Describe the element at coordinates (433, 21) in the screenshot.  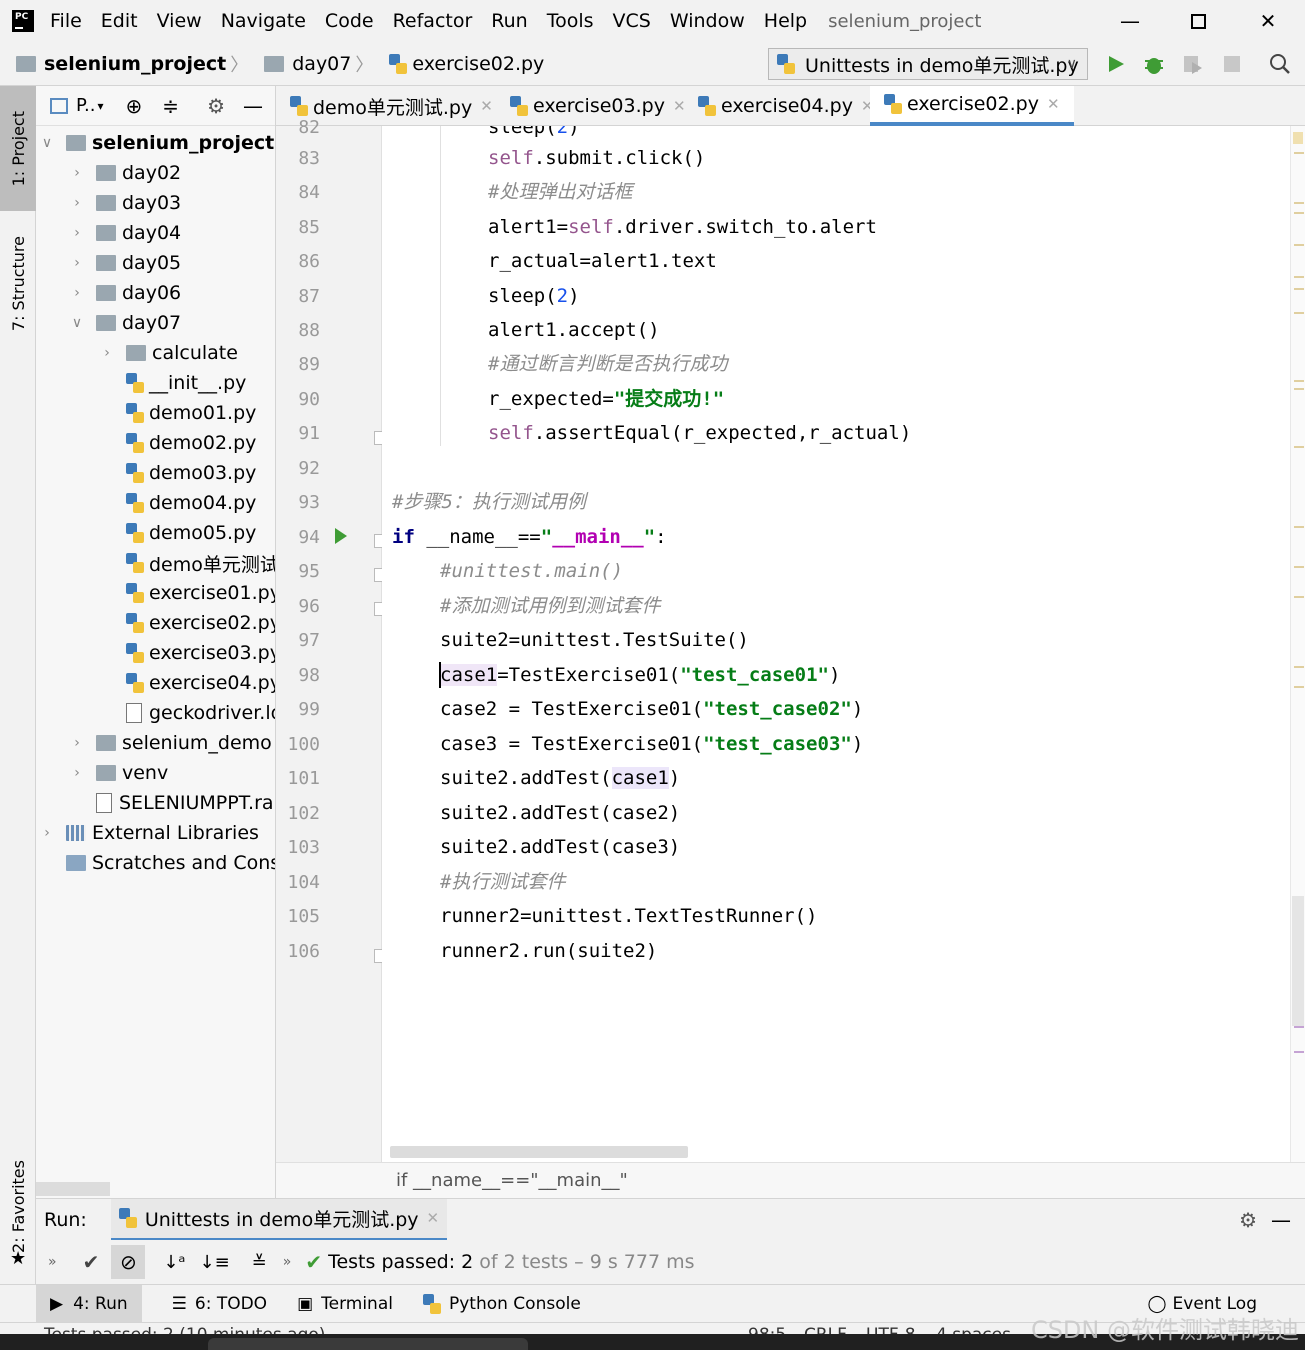
I see `menu-refactor: Refactor` at that location.